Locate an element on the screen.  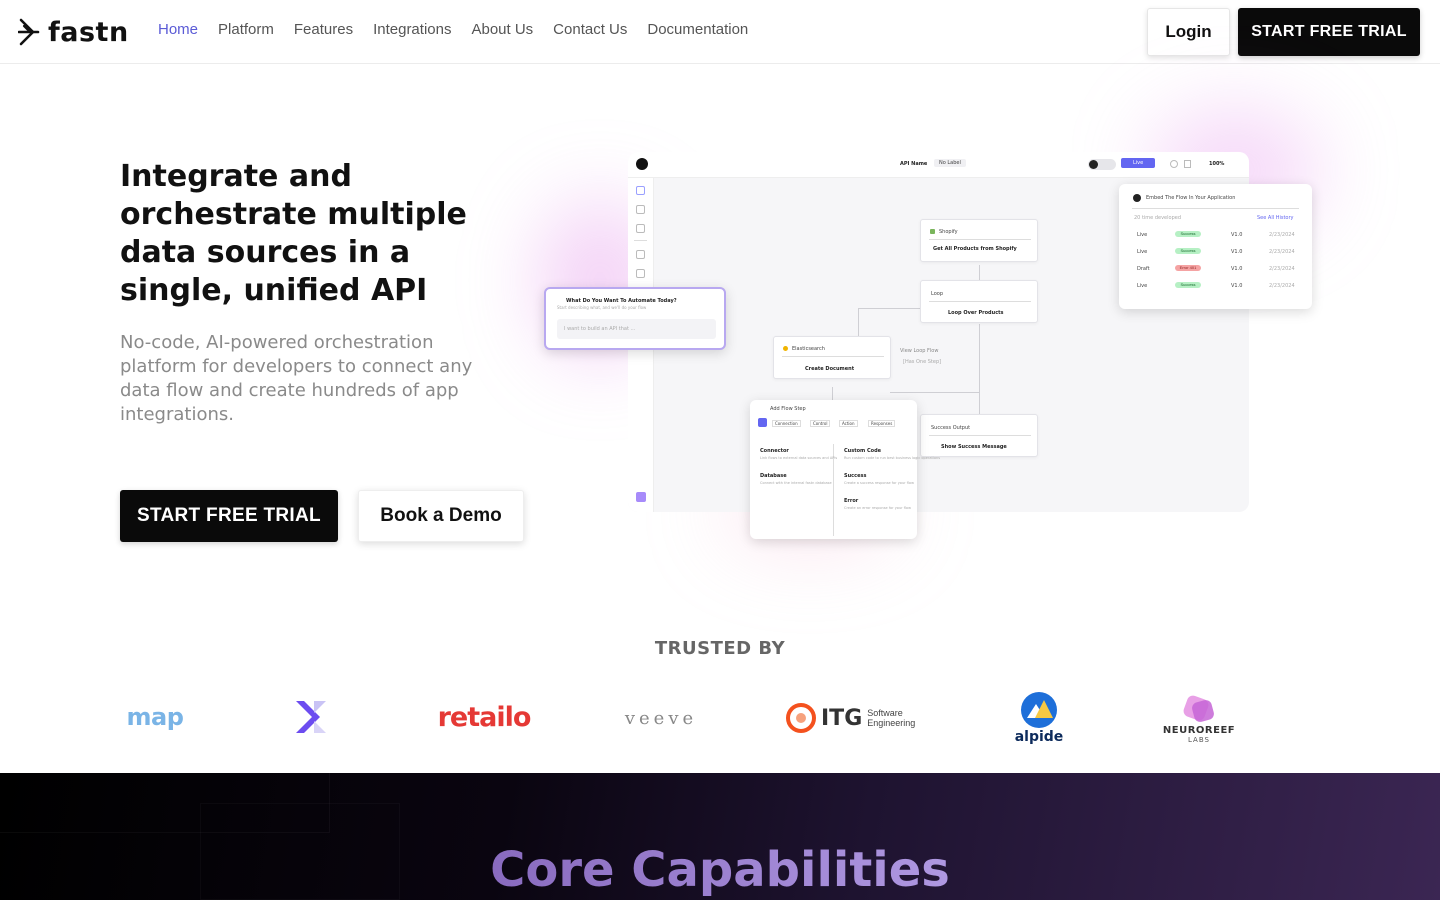
x-logo-icon is located at coordinates (311, 717).